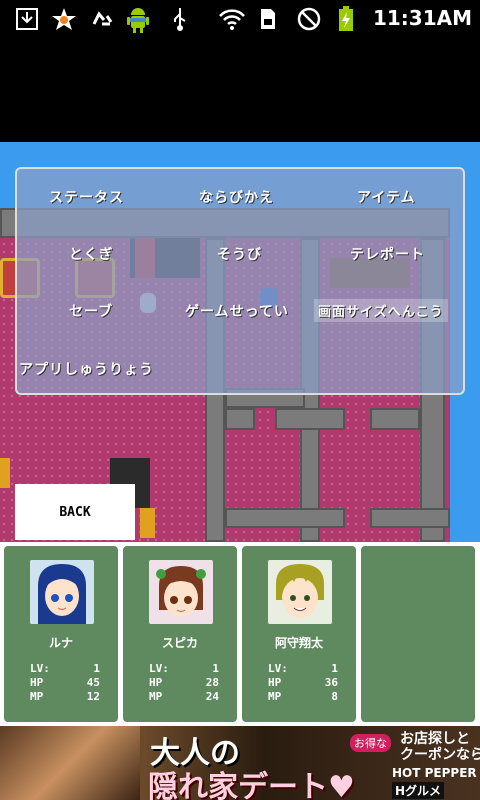 This screenshot has width=480, height=800. Describe the element at coordinates (268, 19) in the screenshot. I see `sdcard-icon` at that location.